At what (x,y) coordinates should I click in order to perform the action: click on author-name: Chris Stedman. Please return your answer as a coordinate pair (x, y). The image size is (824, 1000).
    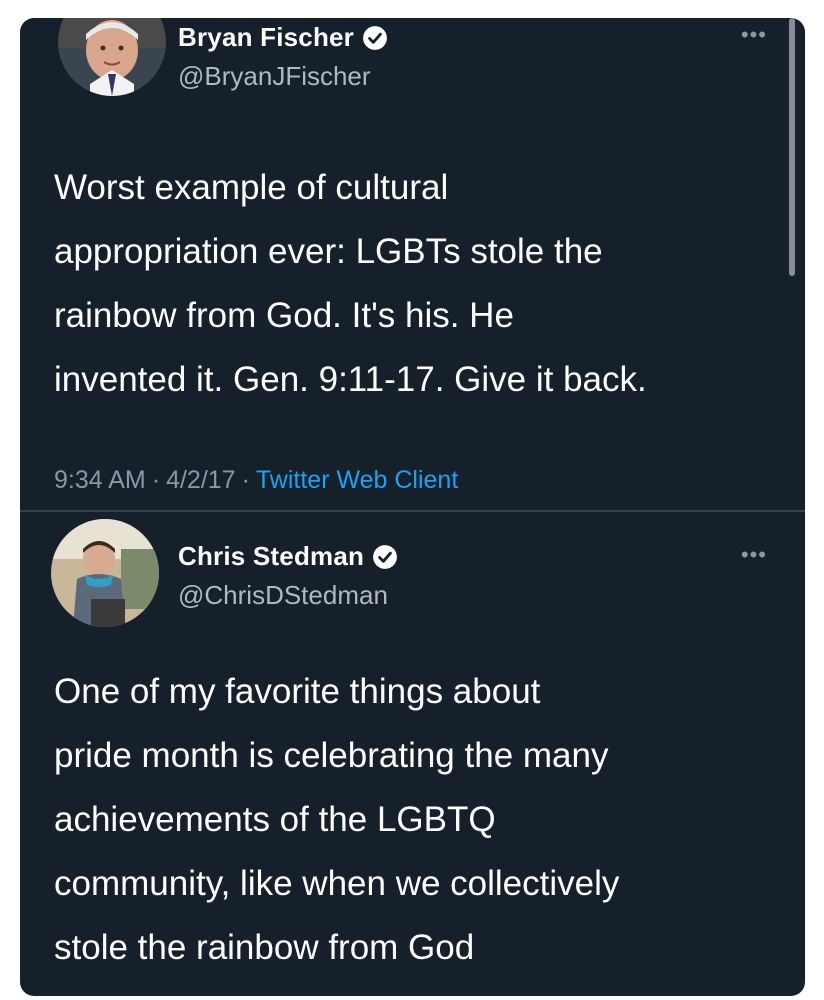
    Looking at the image, I should click on (271, 556).